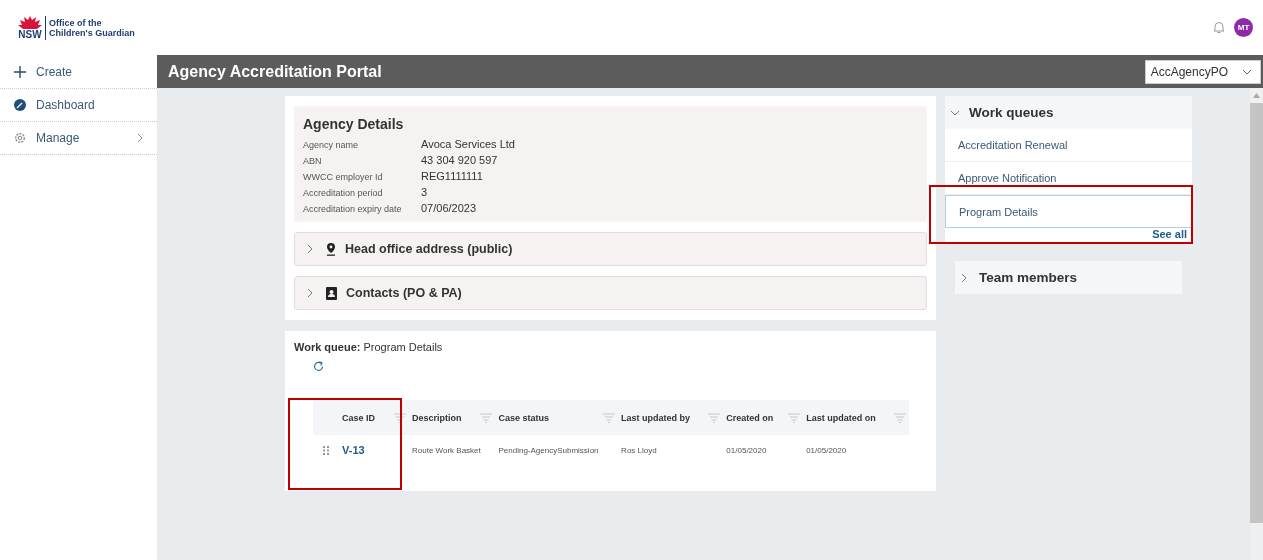  What do you see at coordinates (313, 161) in the screenshot?
I see `field-label: ABN` at bounding box center [313, 161].